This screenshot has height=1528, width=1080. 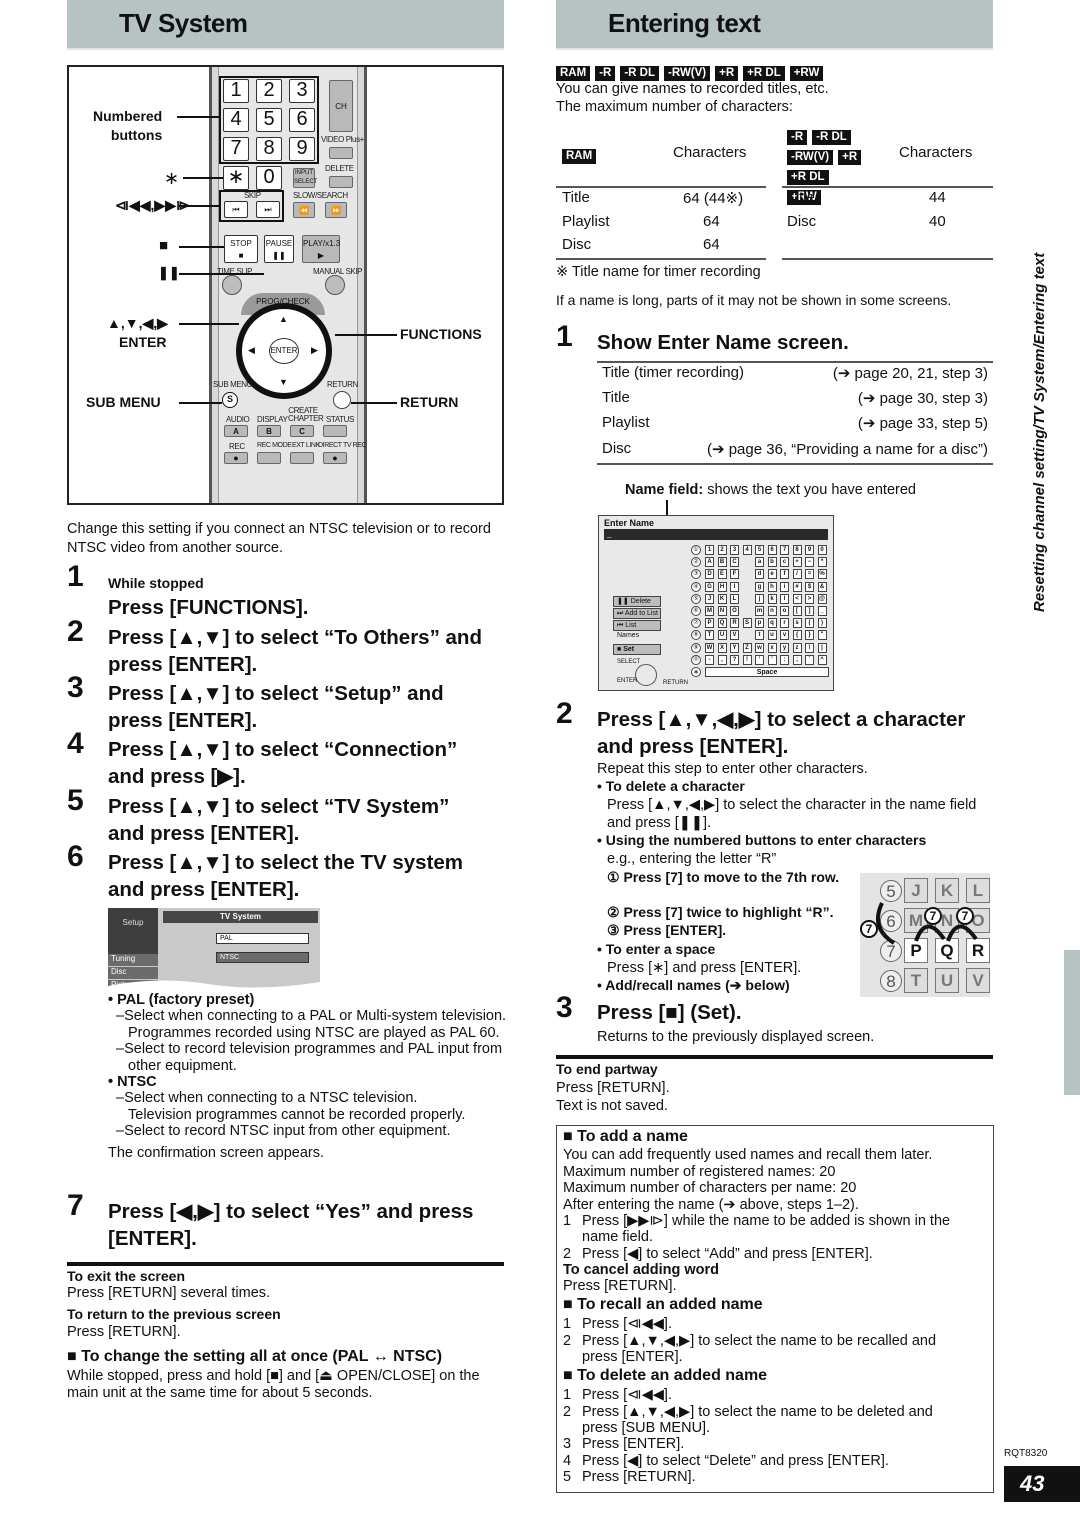 What do you see at coordinates (784, 550) in the screenshot?
I see `character-key: 7` at bounding box center [784, 550].